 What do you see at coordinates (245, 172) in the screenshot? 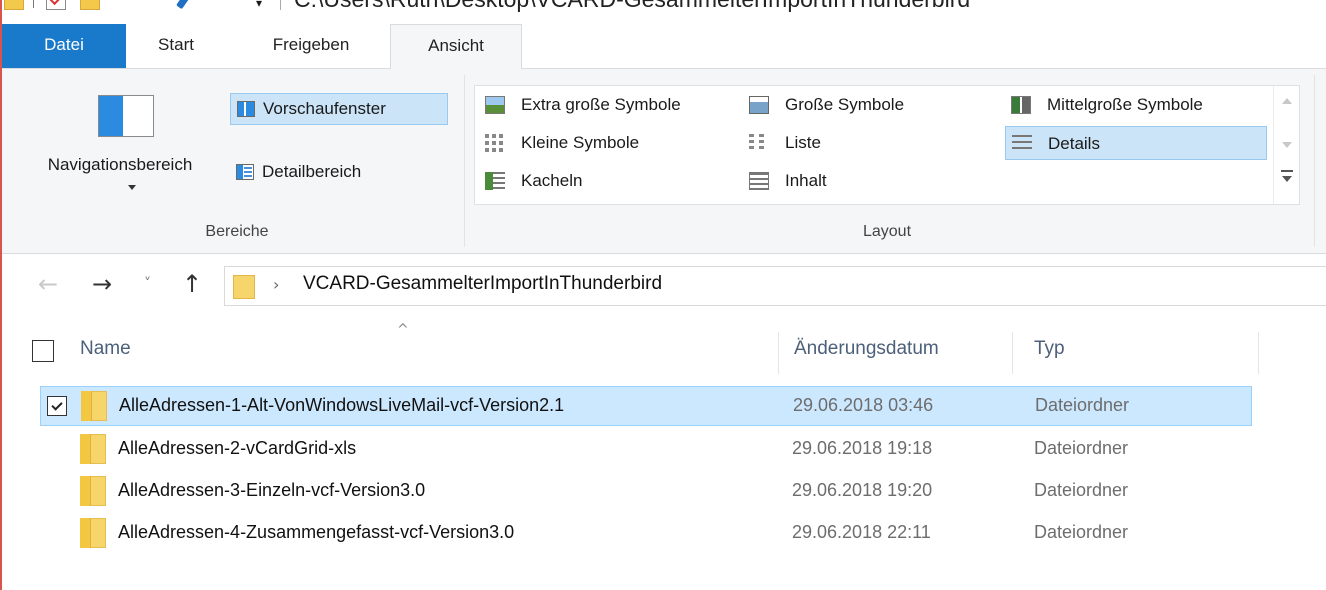
I see `details-pane-icon` at bounding box center [245, 172].